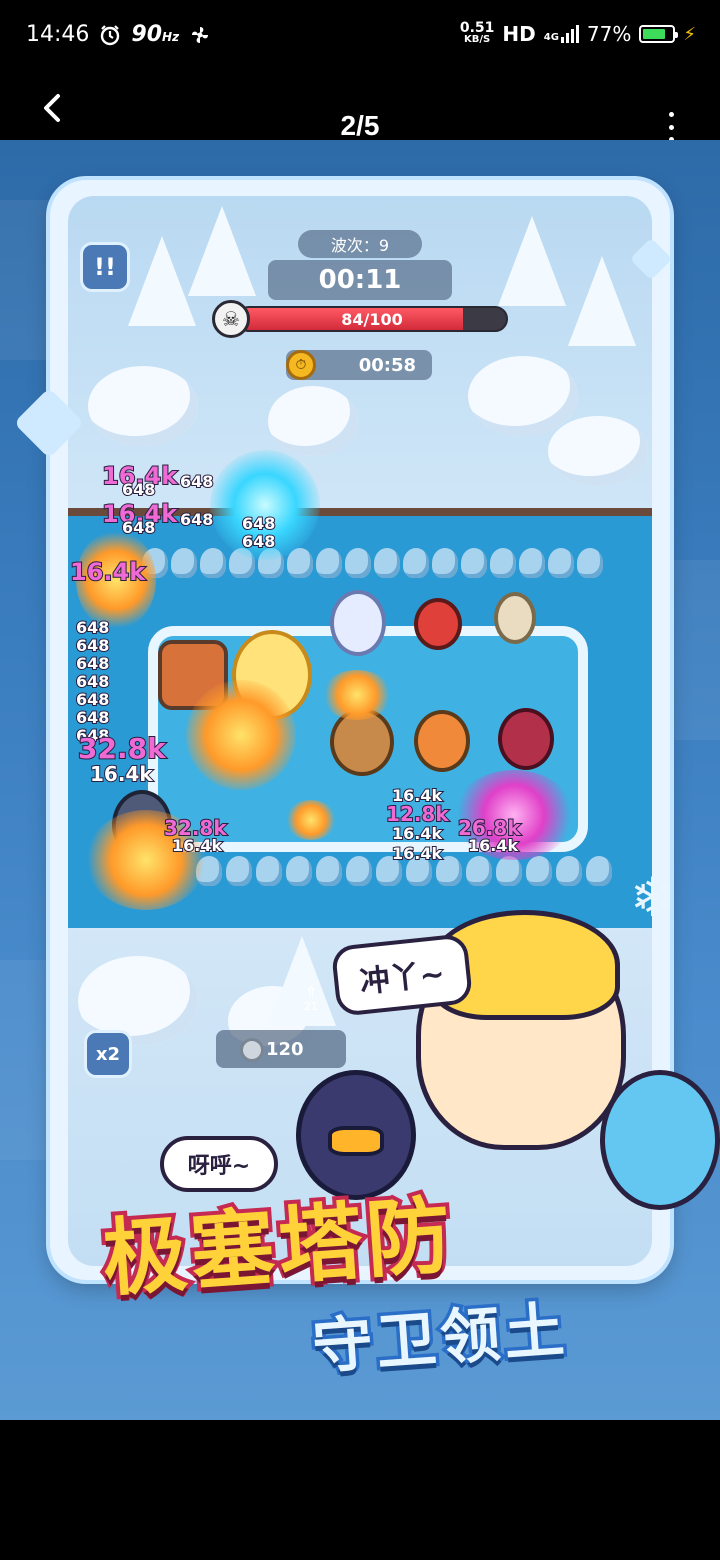 This screenshot has height=1560, width=720. I want to click on owl-hero, so click(515, 618).